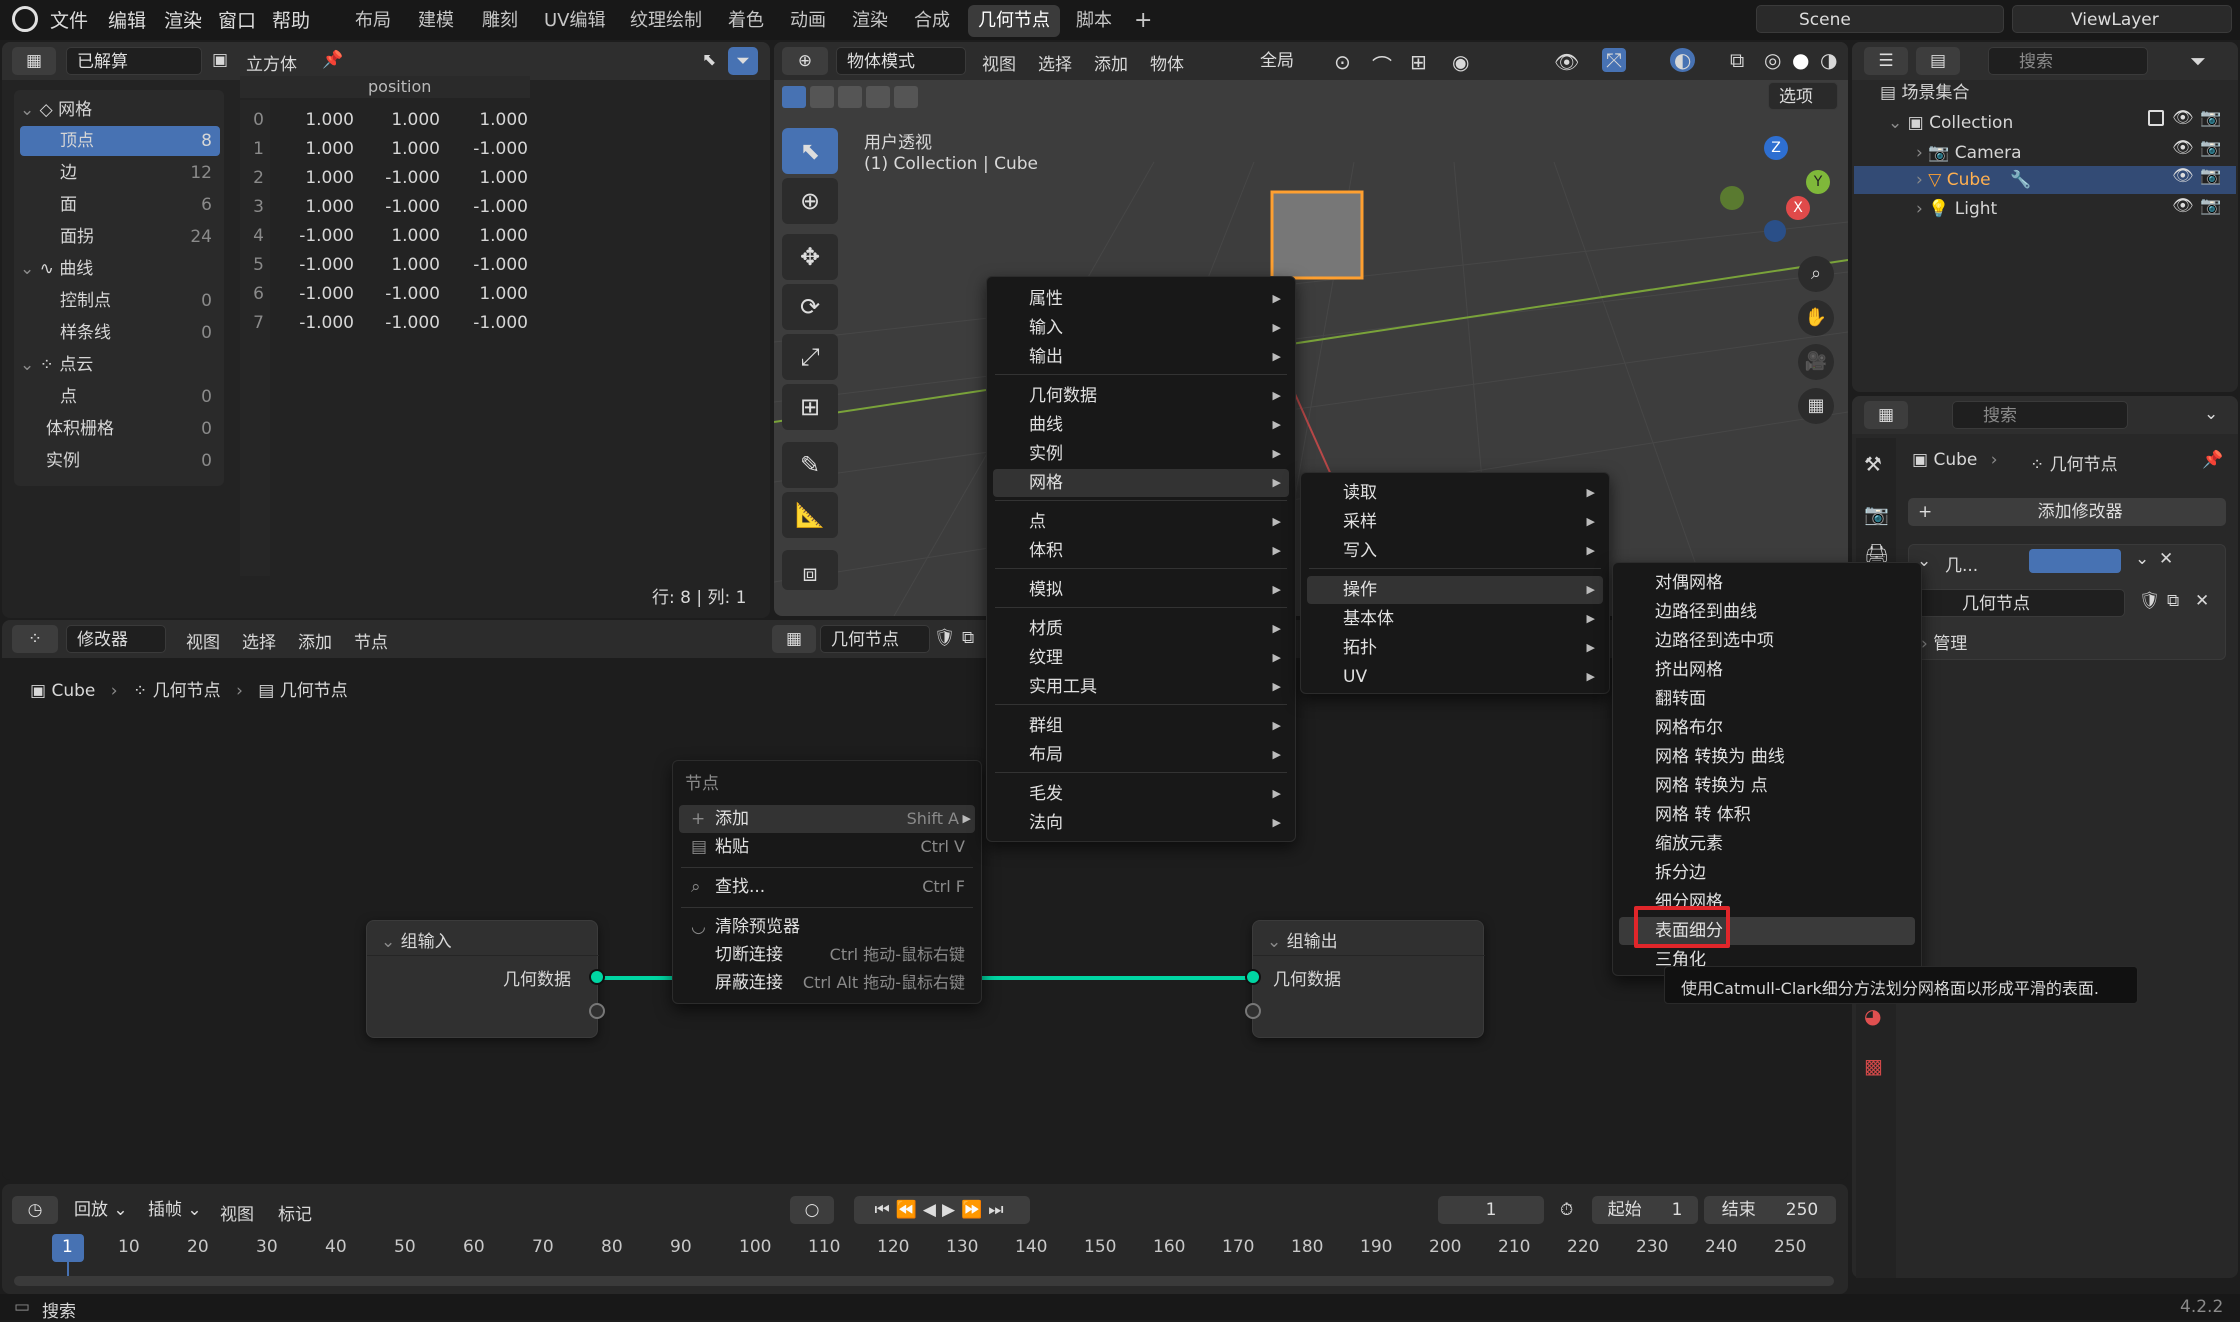  What do you see at coordinates (2150, 601) in the screenshot?
I see `fake-user-icon: 🛡` at bounding box center [2150, 601].